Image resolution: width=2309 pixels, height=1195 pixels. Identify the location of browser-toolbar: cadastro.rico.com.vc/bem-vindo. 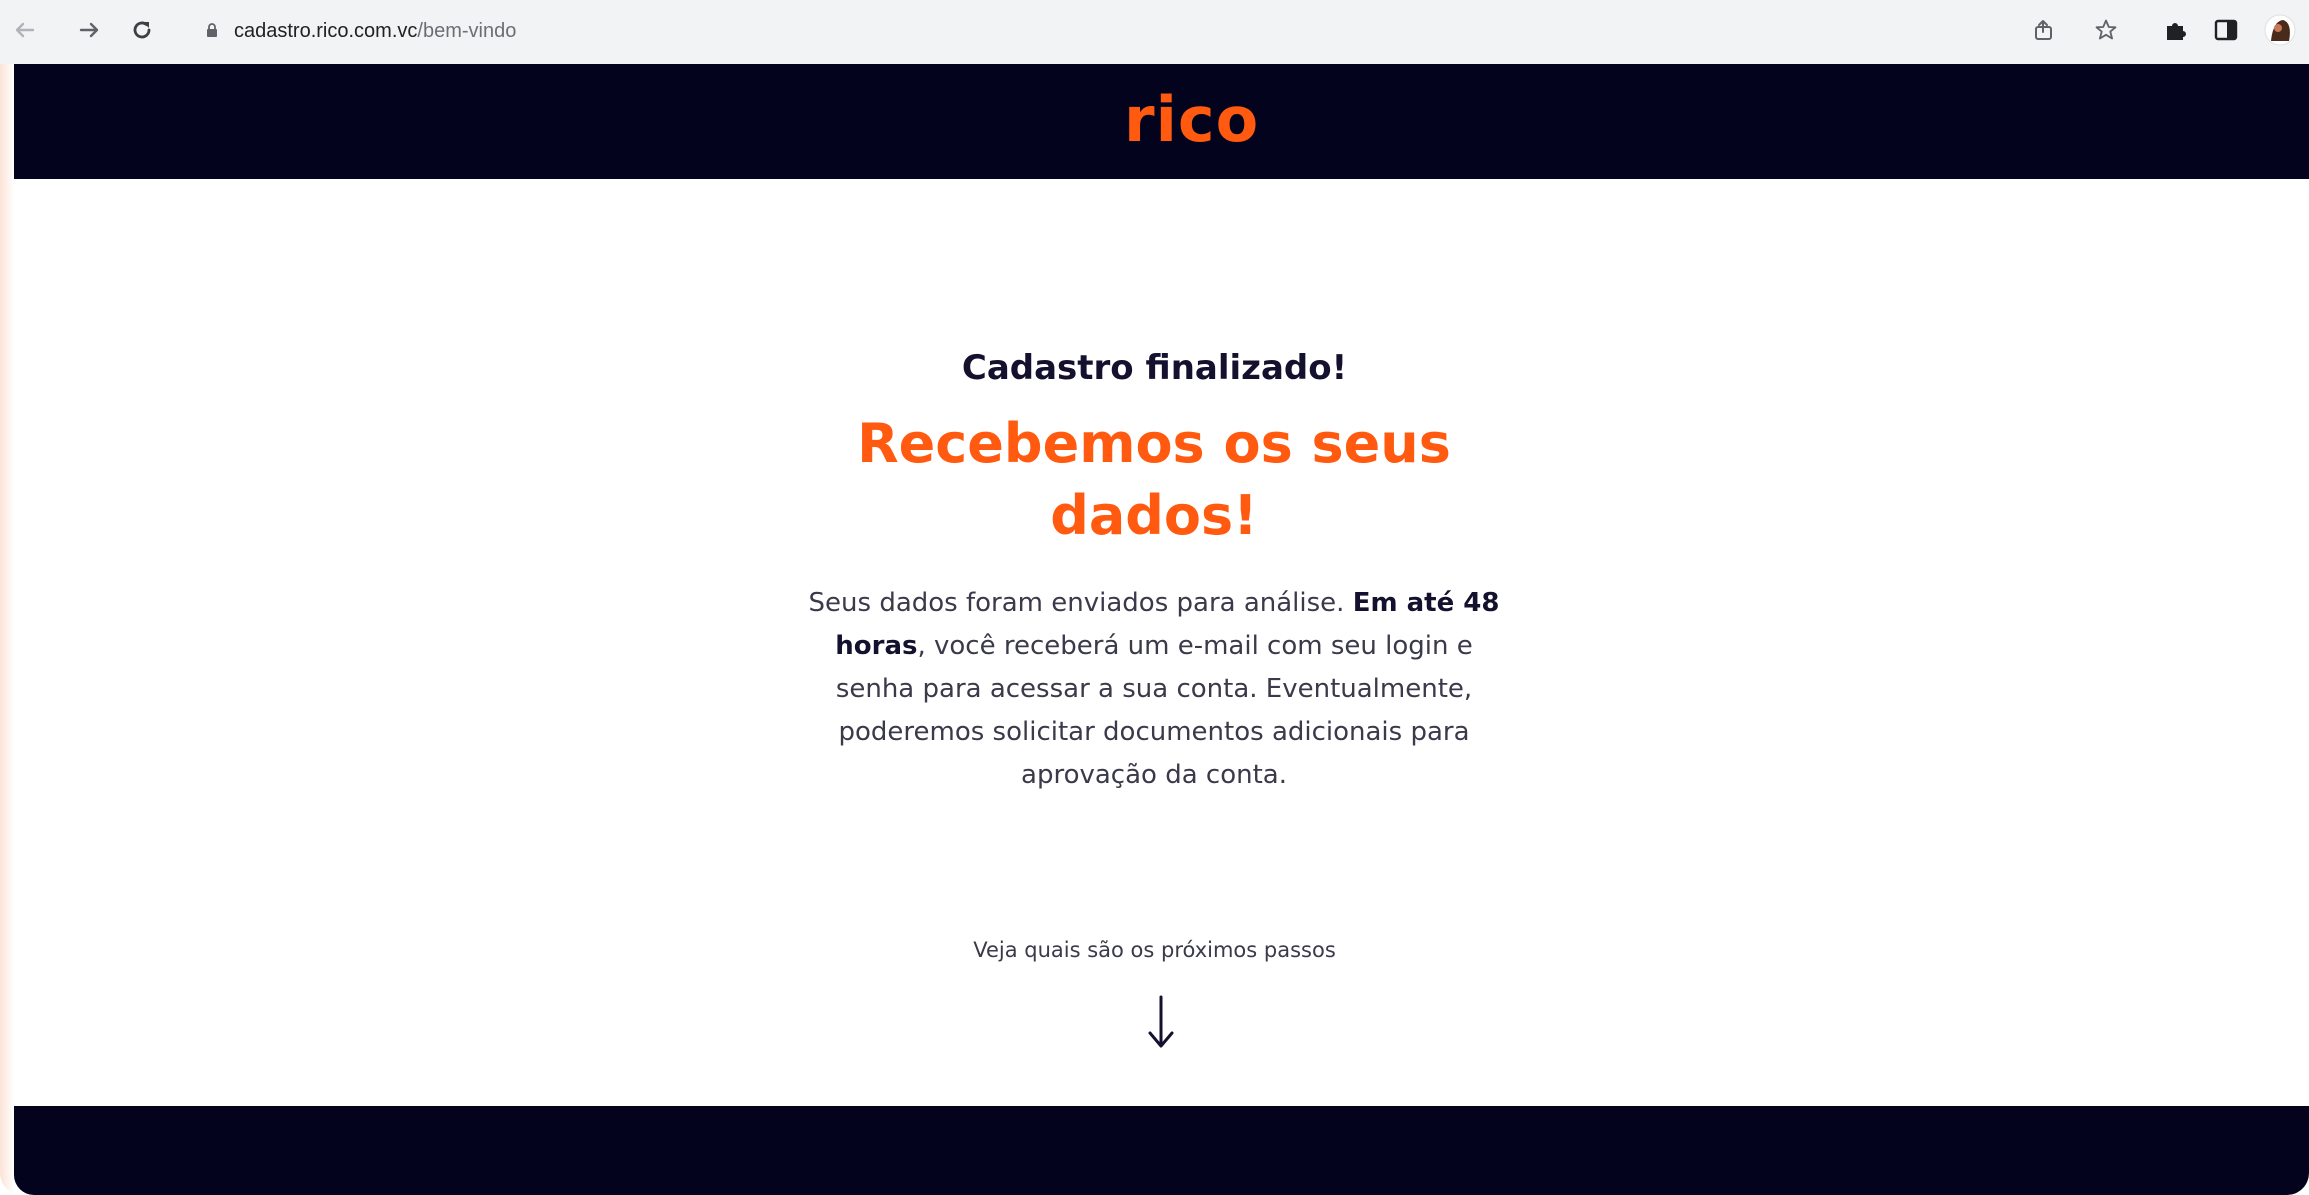
(1154, 32).